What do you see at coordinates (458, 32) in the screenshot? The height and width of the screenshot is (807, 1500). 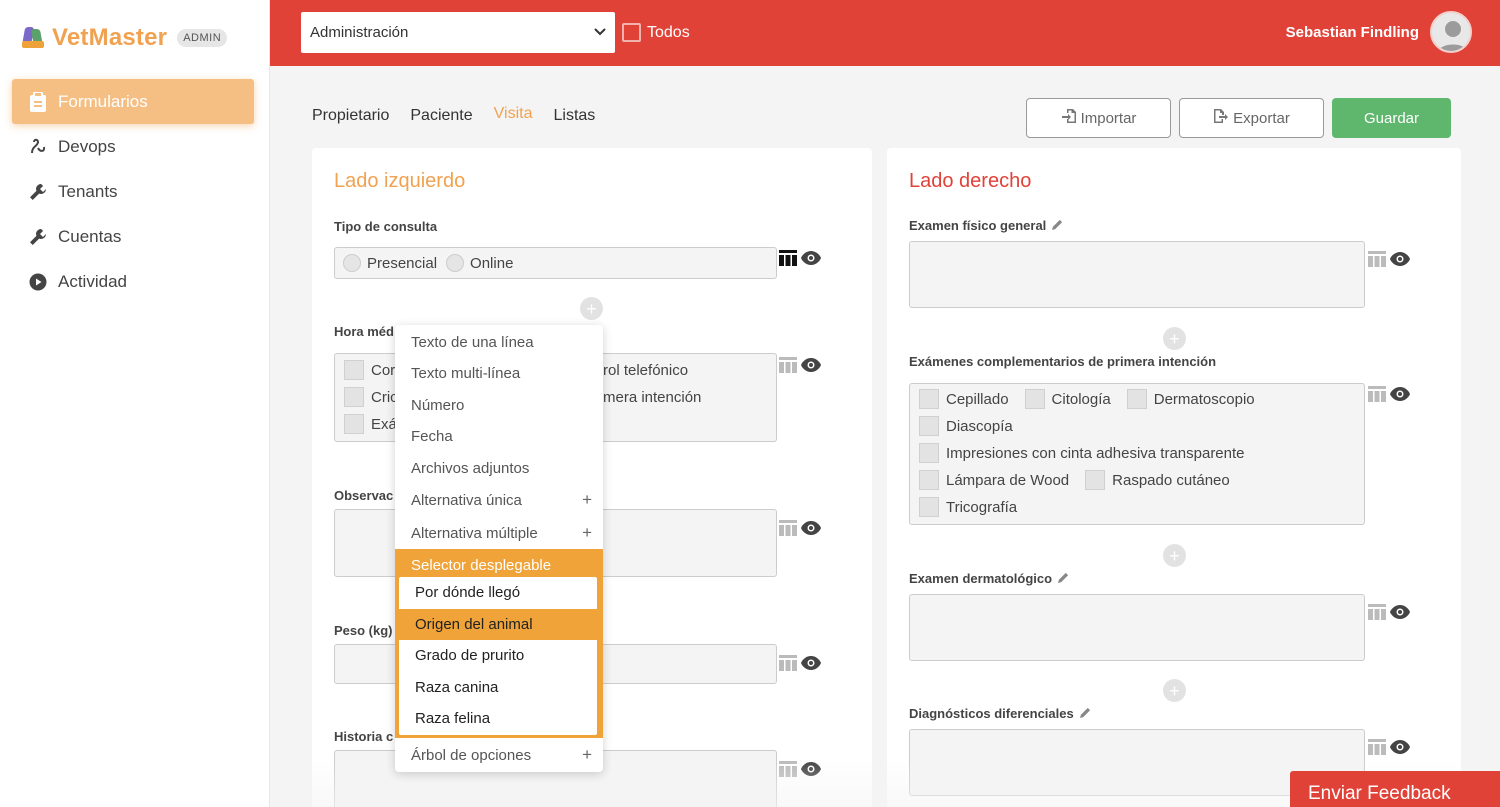 I see `tenant-select: Administración` at bounding box center [458, 32].